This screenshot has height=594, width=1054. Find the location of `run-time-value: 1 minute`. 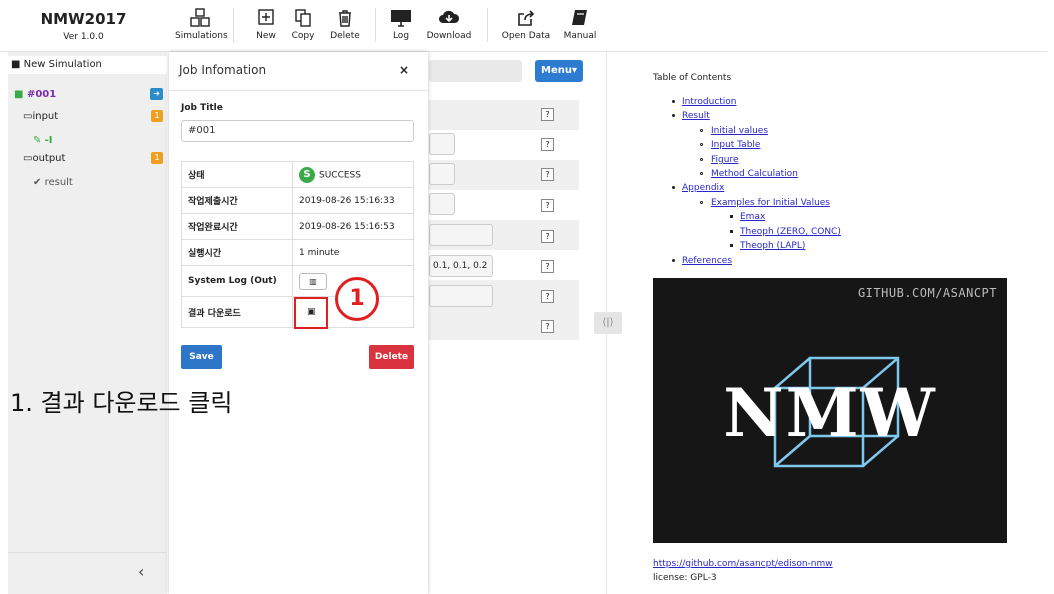

run-time-value: 1 minute is located at coordinates (353, 252).